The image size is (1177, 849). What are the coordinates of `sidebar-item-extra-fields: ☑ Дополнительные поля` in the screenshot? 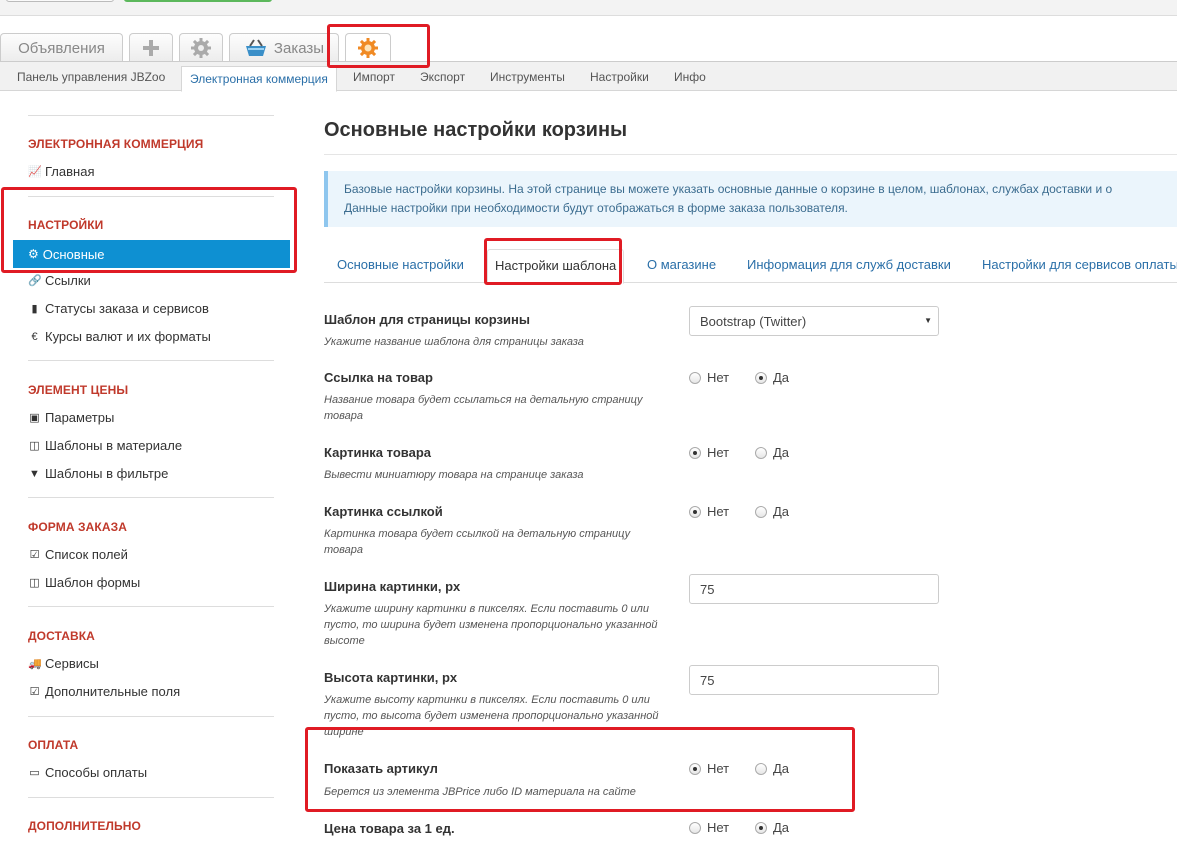 It's located at (104, 691).